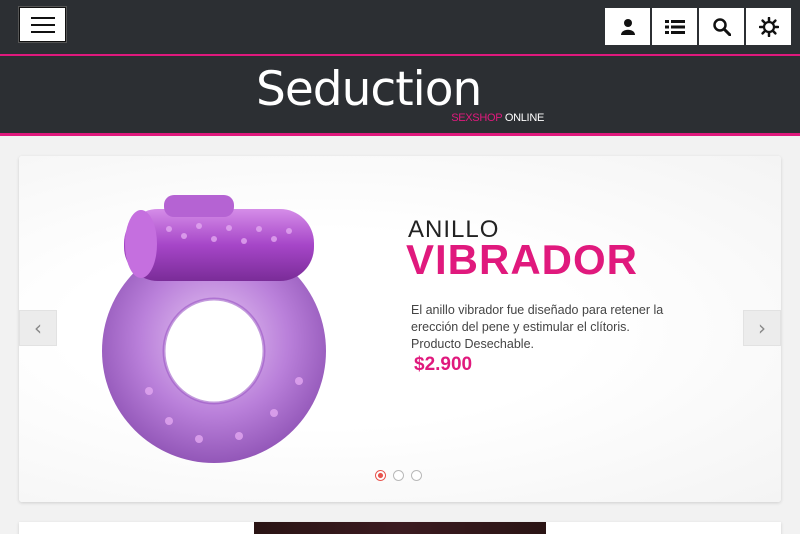 Image resolution: width=800 pixels, height=534 pixels. Describe the element at coordinates (400, 134) in the screenshot. I see `accent-divider` at that location.